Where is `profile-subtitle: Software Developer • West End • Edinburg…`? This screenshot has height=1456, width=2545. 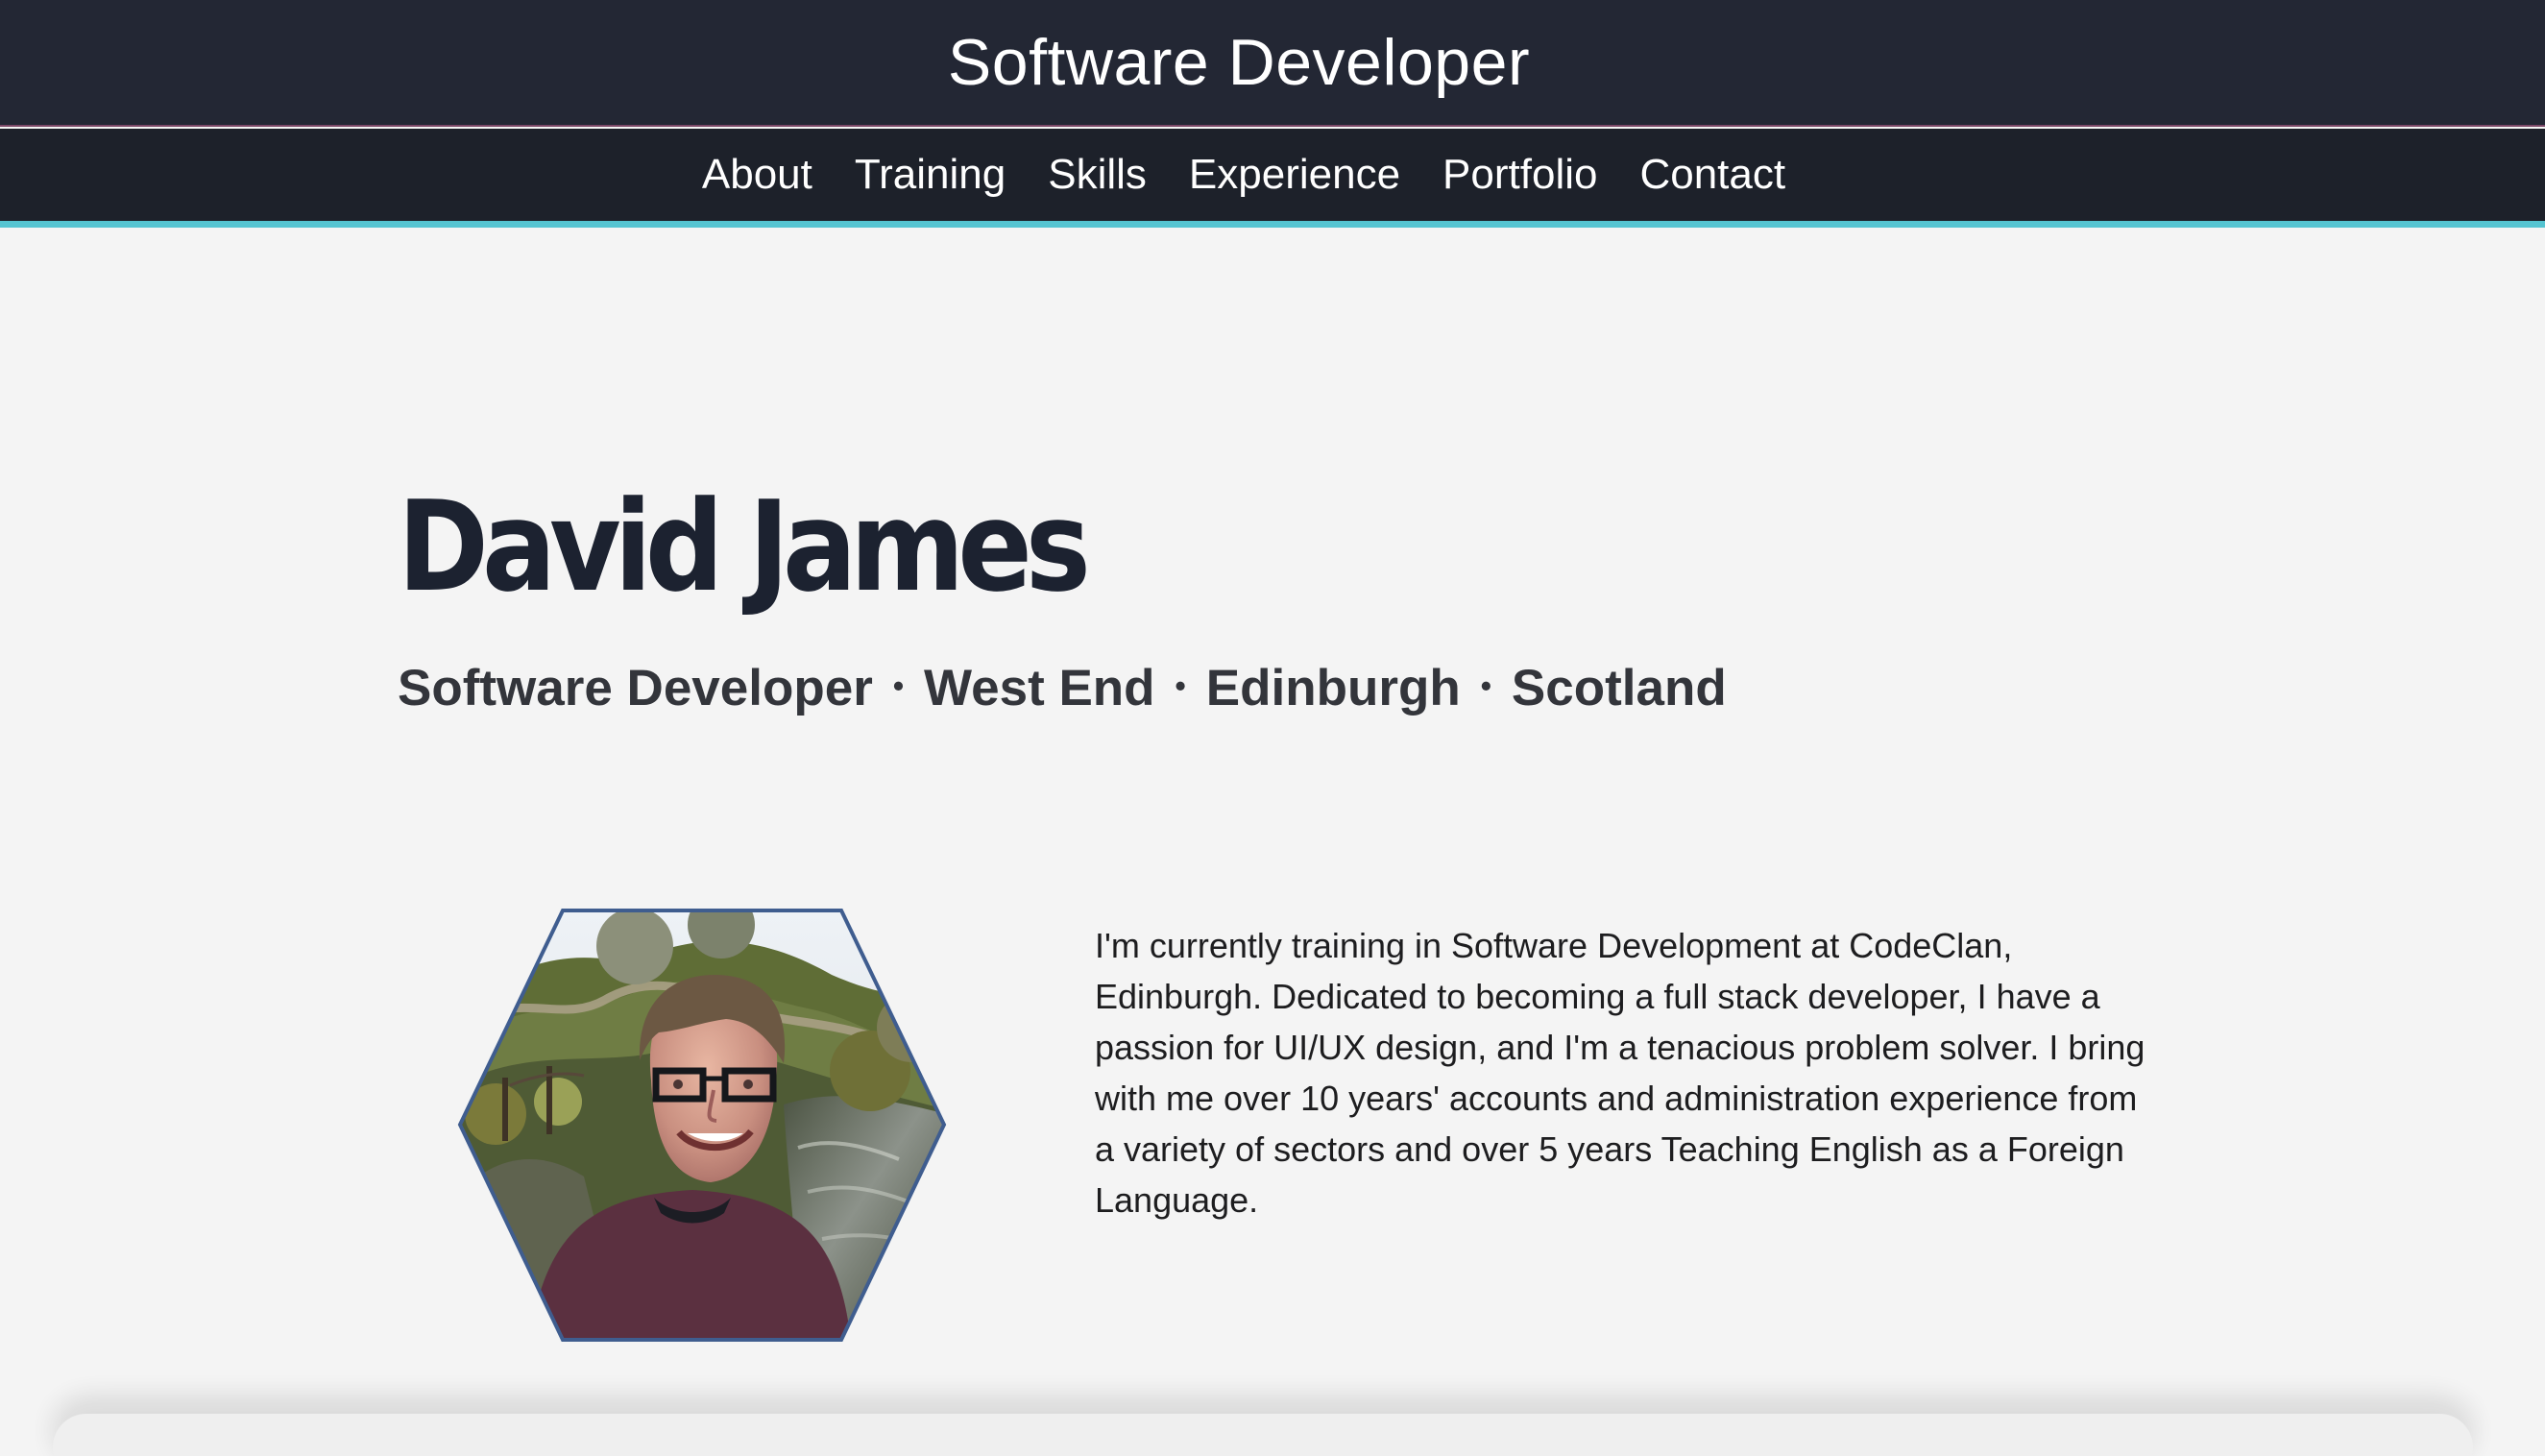
profile-subtitle: Software Developer • West End • Edinburg… is located at coordinates (1062, 688).